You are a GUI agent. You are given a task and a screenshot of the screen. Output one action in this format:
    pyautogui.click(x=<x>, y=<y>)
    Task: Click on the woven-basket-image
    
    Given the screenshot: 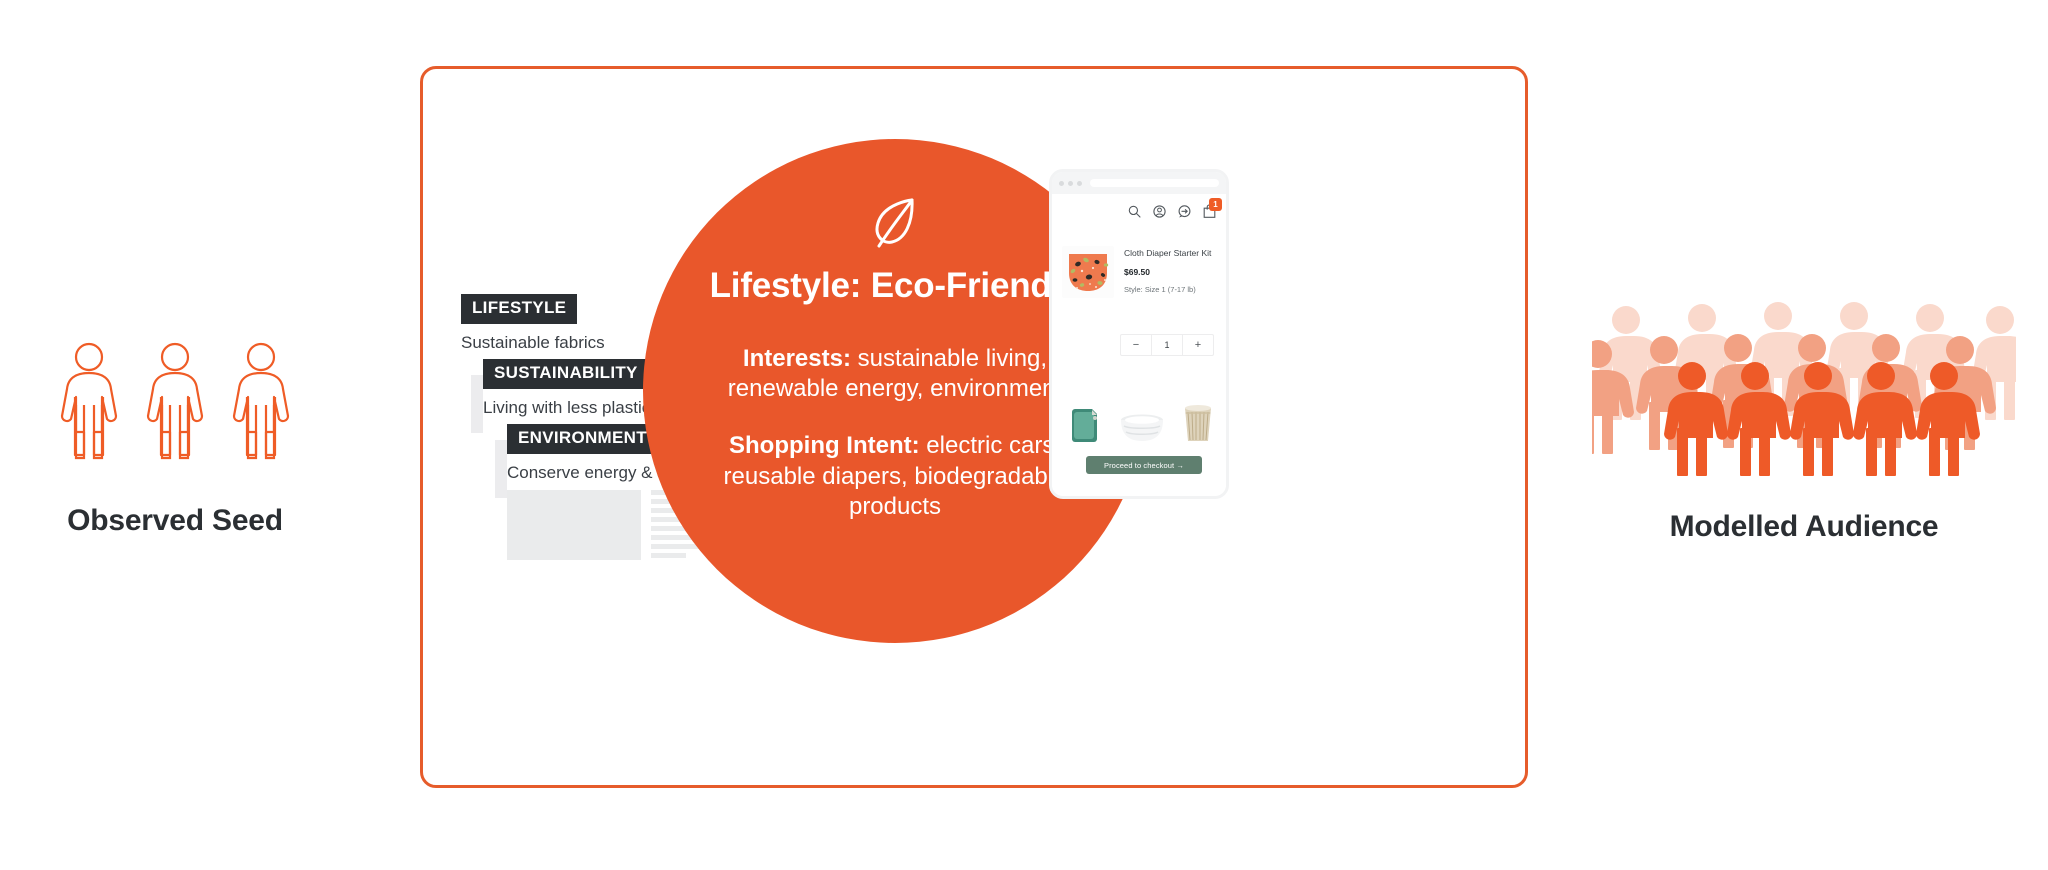 What is the action you would take?
    pyautogui.click(x=1198, y=424)
    